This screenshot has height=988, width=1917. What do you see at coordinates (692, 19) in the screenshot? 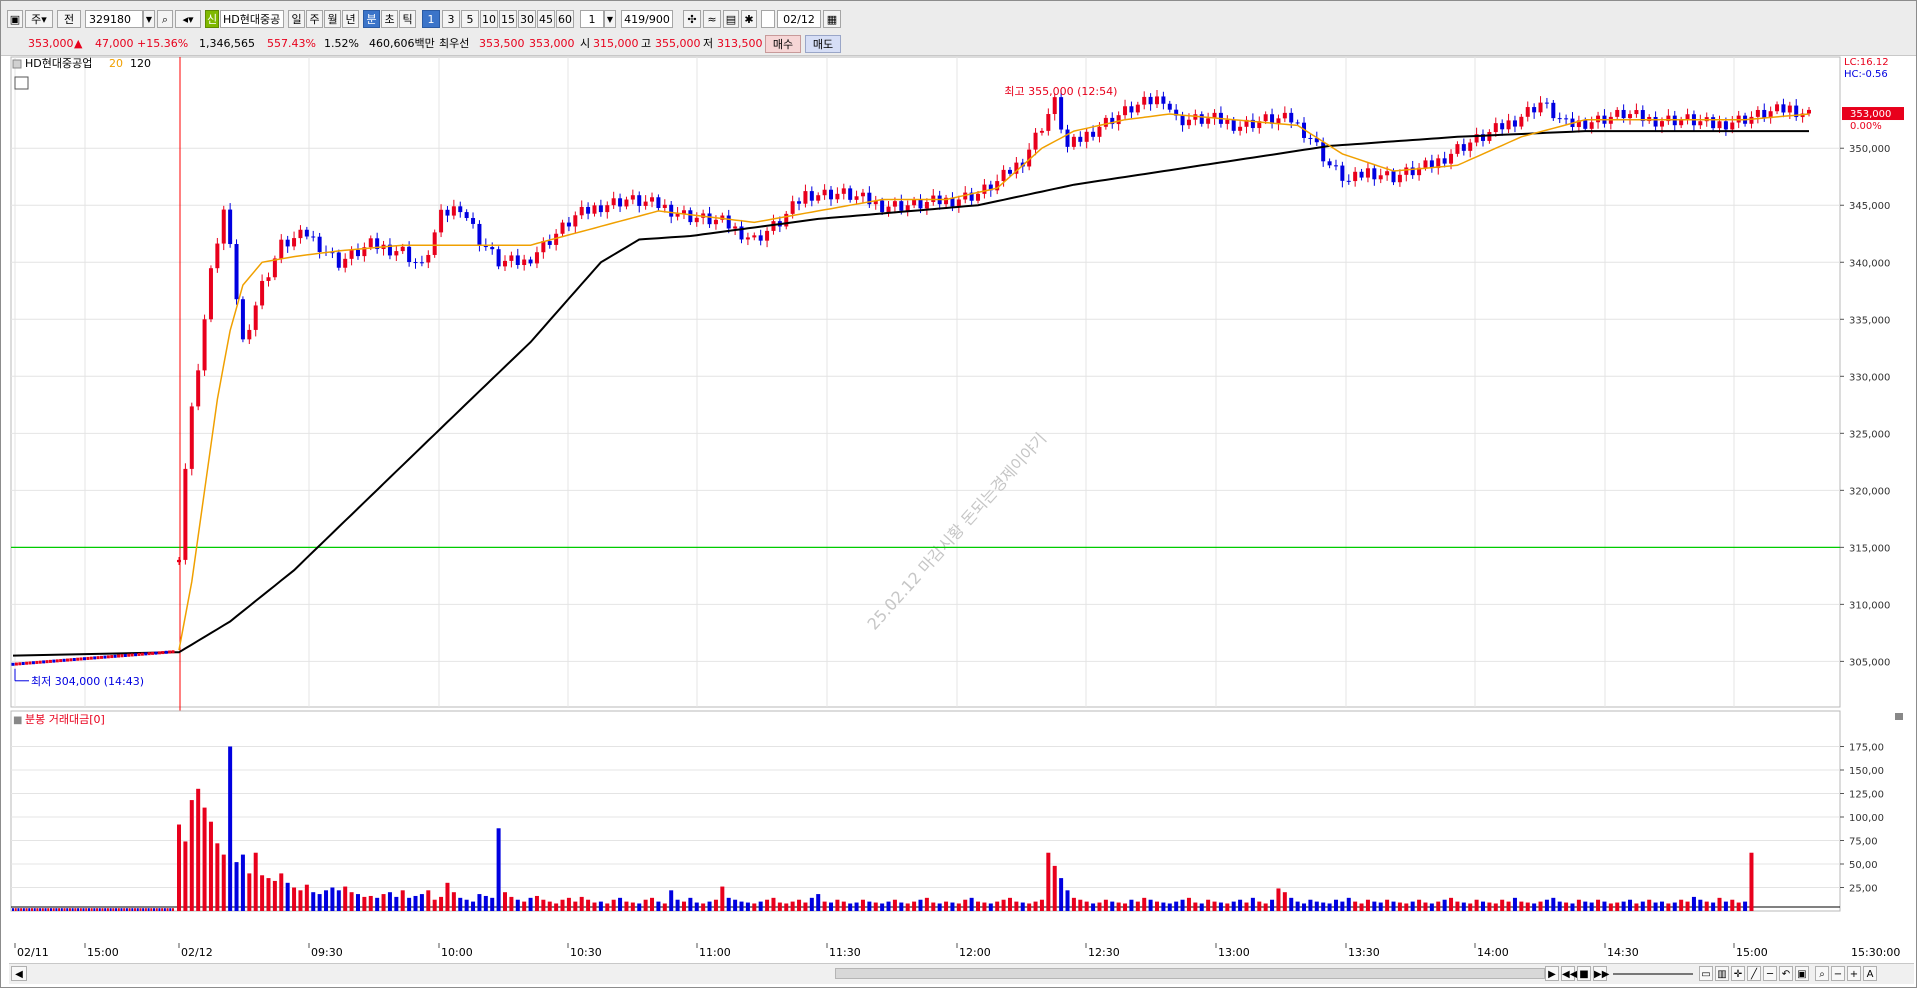
I see `crosshair-icon: ✣` at bounding box center [692, 19].